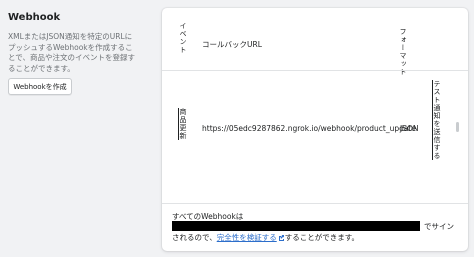 The image size is (474, 257). What do you see at coordinates (457, 127) in the screenshot?
I see `horizontal-scroll-handle` at bounding box center [457, 127].